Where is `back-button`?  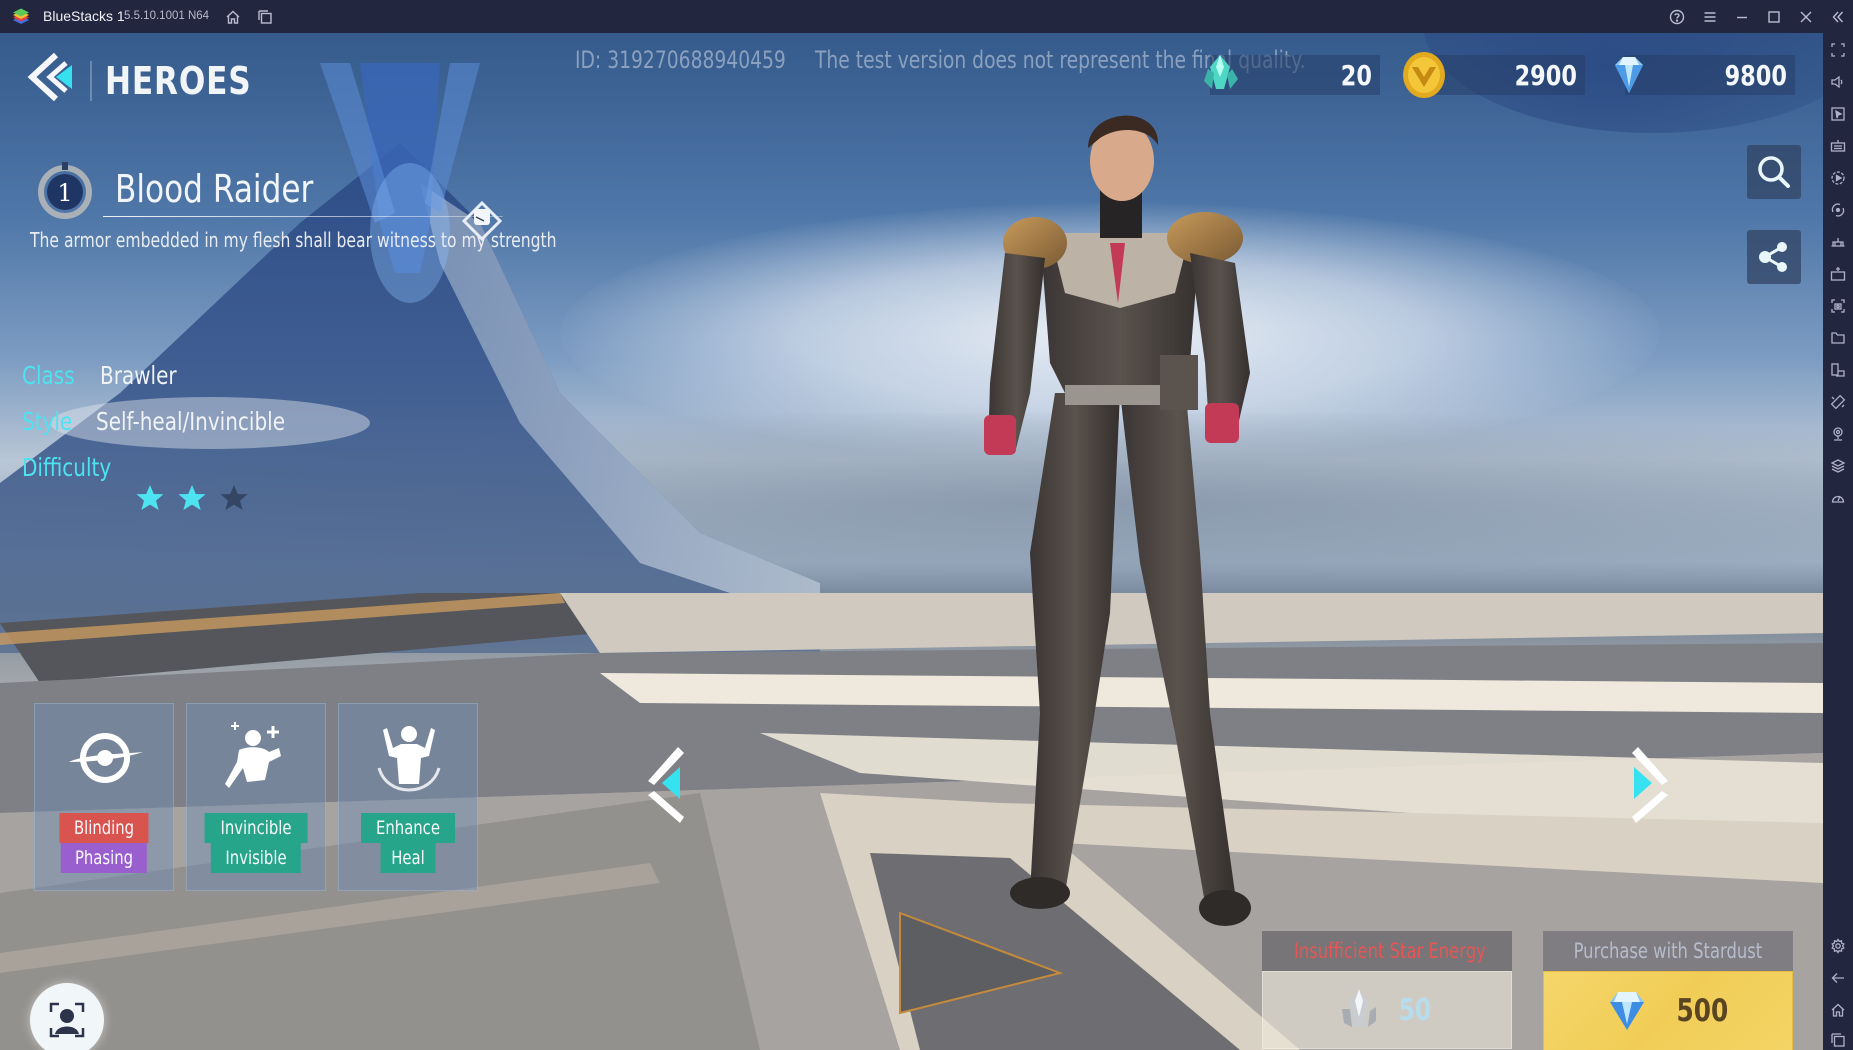
back-button is located at coordinates (52, 77).